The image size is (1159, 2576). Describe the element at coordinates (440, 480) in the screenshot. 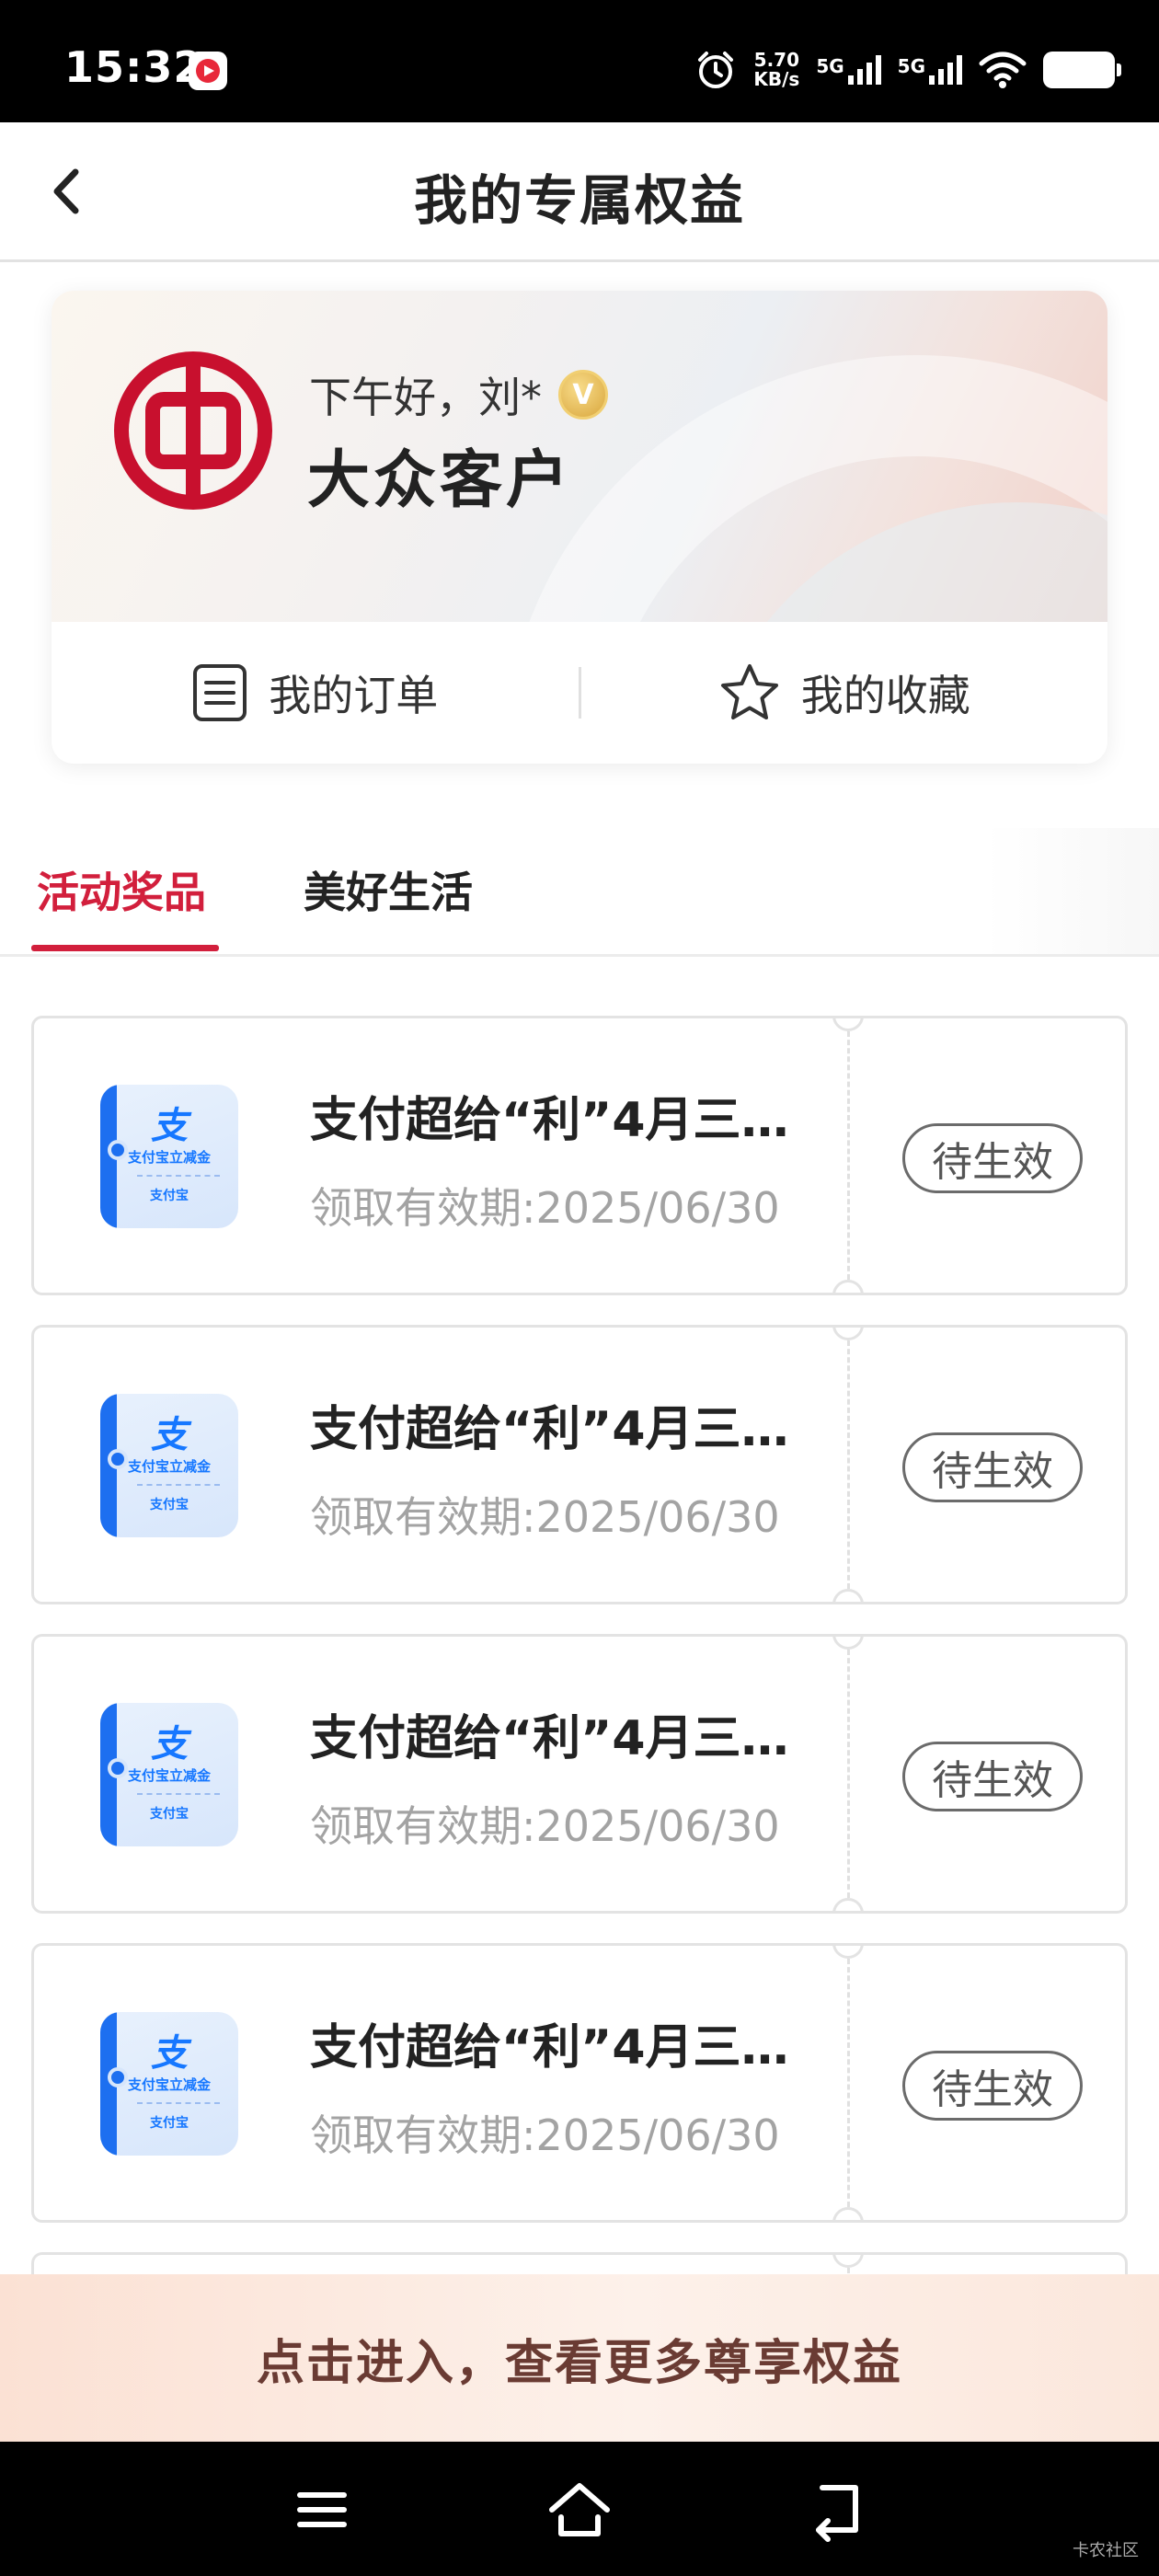

I see `member-level: 大众客户` at that location.